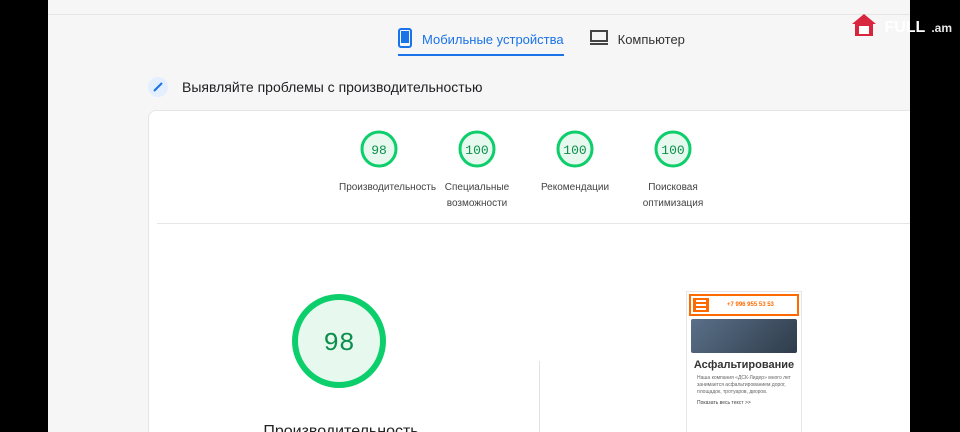  I want to click on preview-header: +7 996 955 53 53, so click(744, 305).